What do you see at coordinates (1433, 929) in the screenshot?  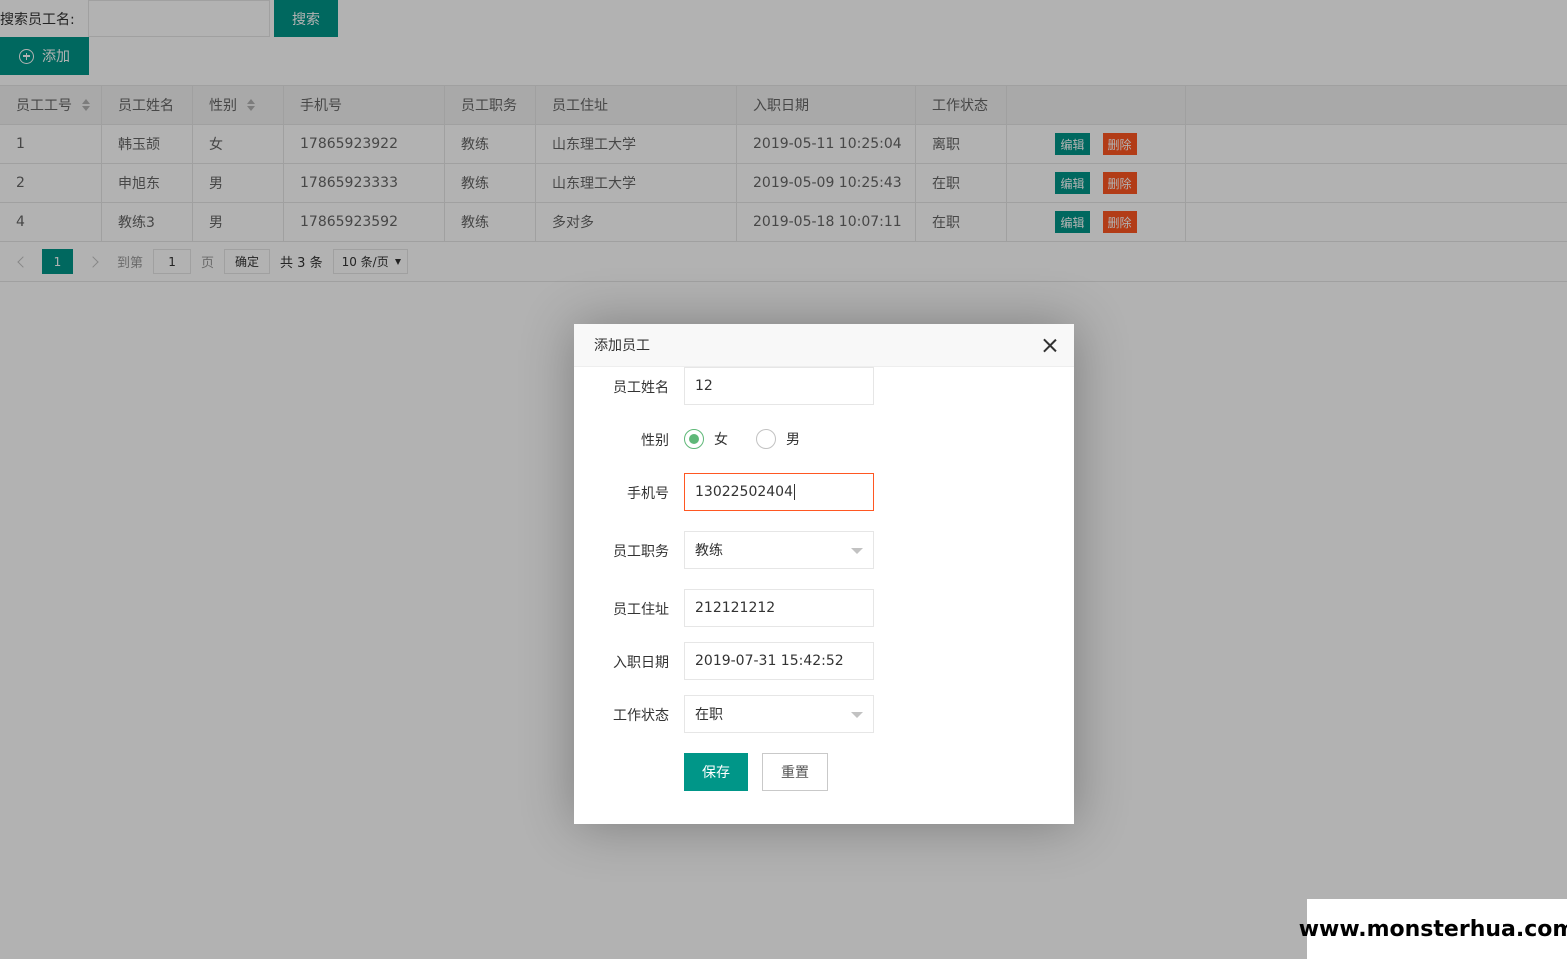 I see `watermark: www.monsterhua.com` at bounding box center [1433, 929].